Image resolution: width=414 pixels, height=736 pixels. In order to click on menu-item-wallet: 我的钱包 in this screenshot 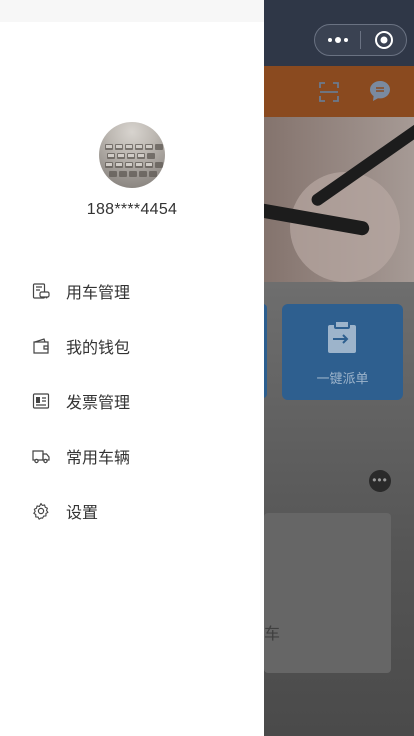, I will do `click(132, 345)`.